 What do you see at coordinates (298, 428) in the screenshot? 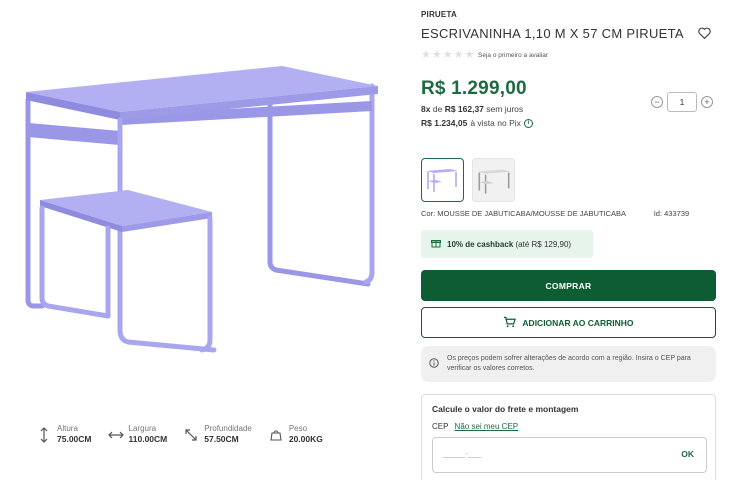
I see `spec-label: Peso` at bounding box center [298, 428].